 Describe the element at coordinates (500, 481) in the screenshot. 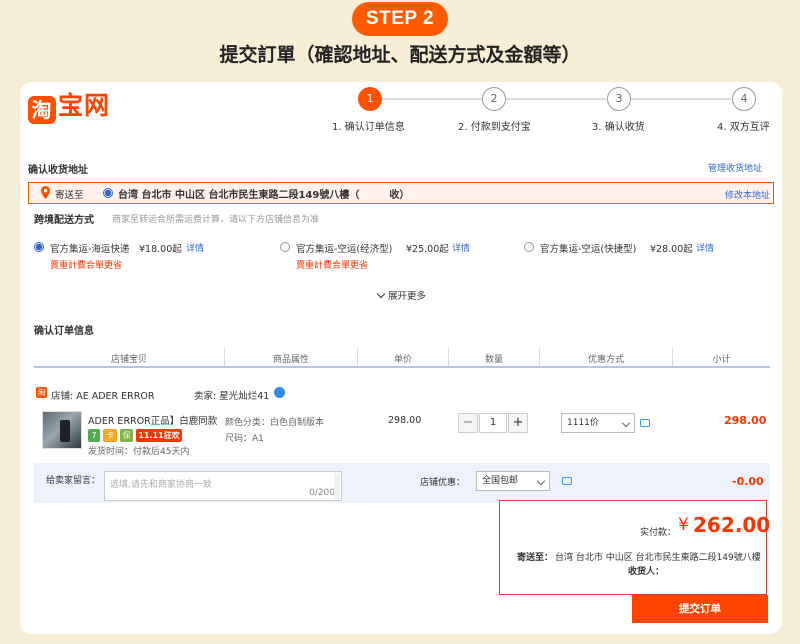

I see `shop-discount-value: 全国包邮` at that location.